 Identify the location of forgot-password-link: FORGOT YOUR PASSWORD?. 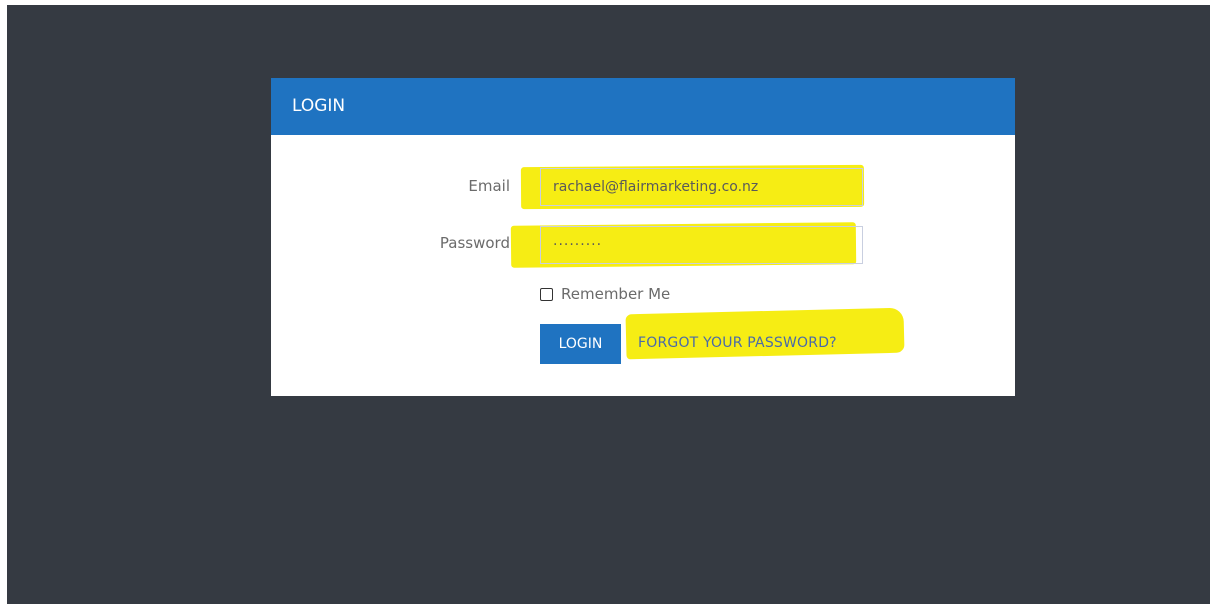
(737, 343).